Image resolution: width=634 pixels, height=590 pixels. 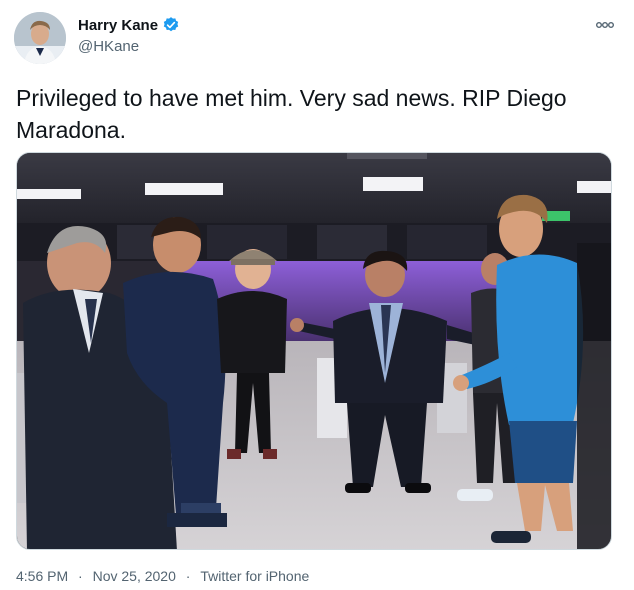 I want to click on more-options-icon, so click(x=605, y=25).